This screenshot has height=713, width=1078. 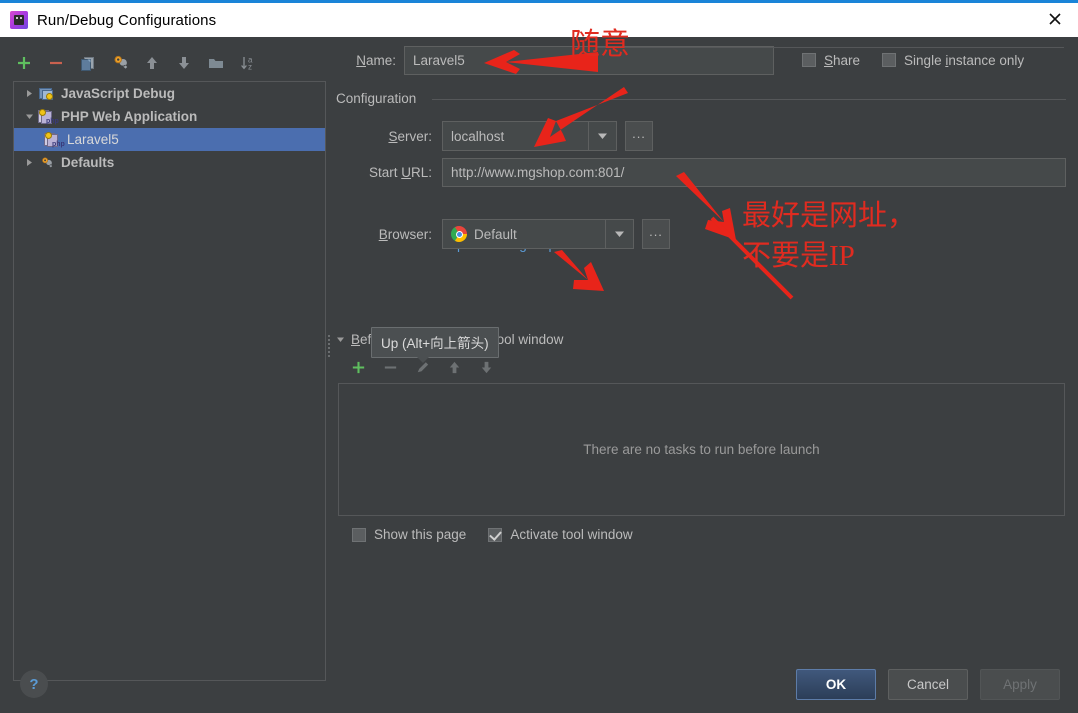 I want to click on tree-item-defaults: Defaults, so click(x=169, y=162).